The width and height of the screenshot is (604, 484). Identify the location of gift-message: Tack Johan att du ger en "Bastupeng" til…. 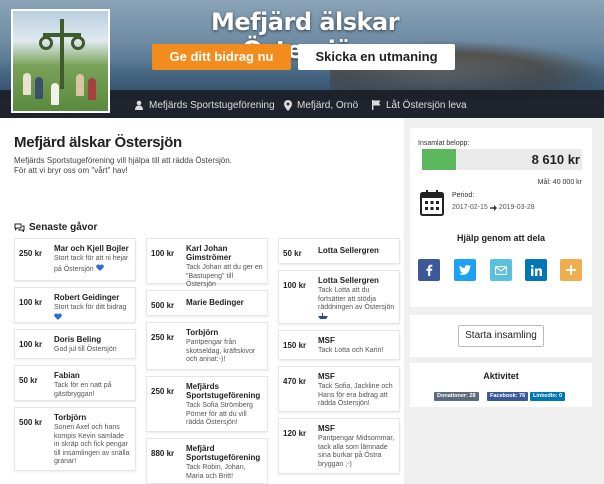
(224, 276).